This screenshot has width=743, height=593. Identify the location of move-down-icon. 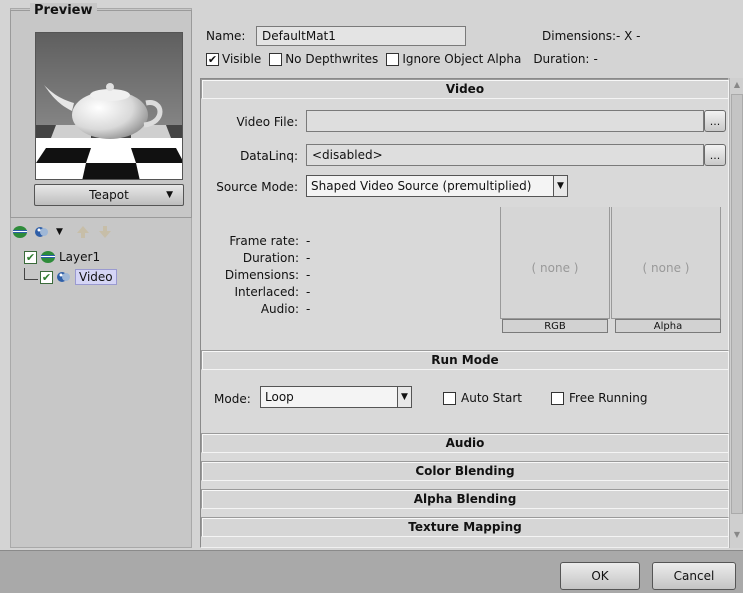
(105, 232).